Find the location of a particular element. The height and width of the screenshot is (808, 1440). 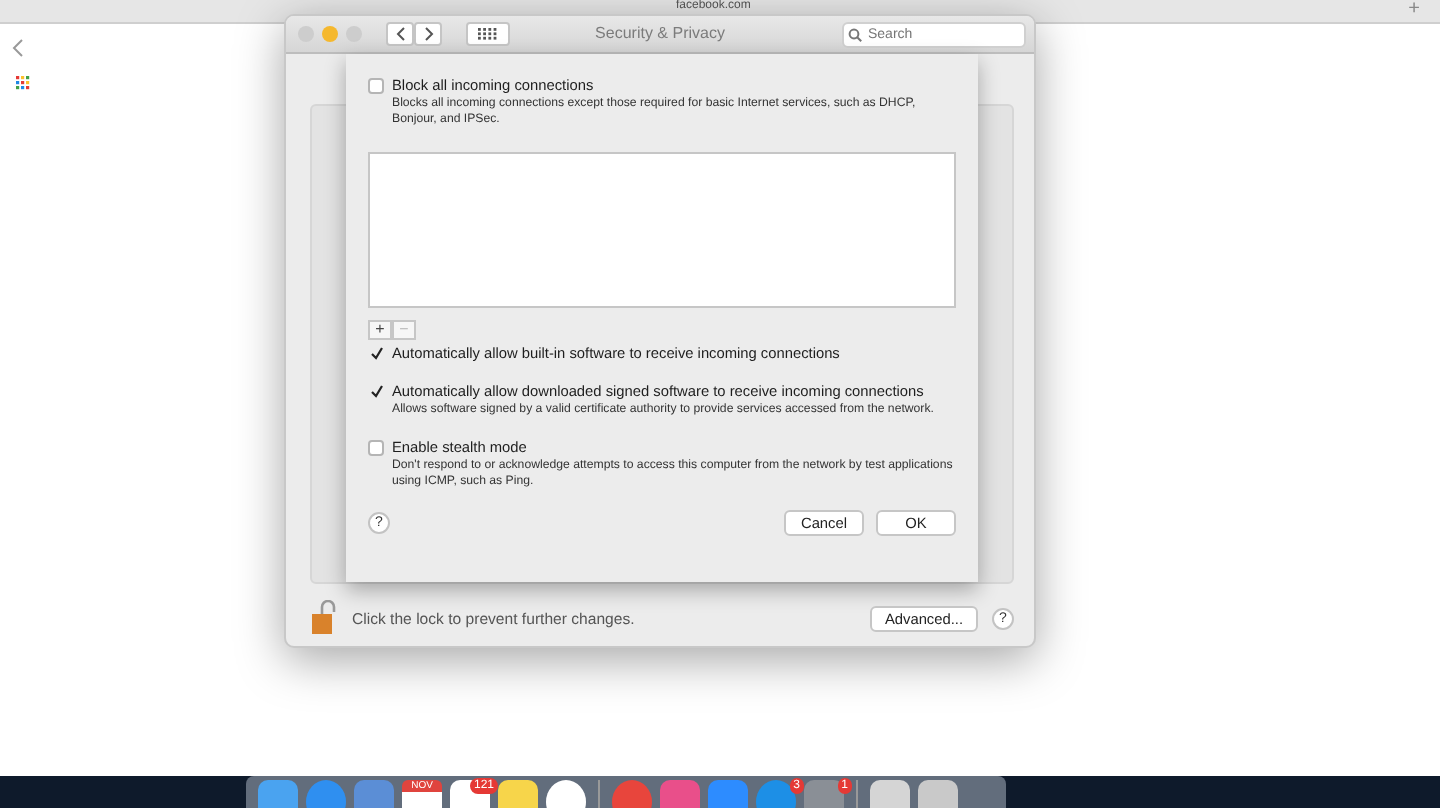

forward-button is located at coordinates (428, 34).